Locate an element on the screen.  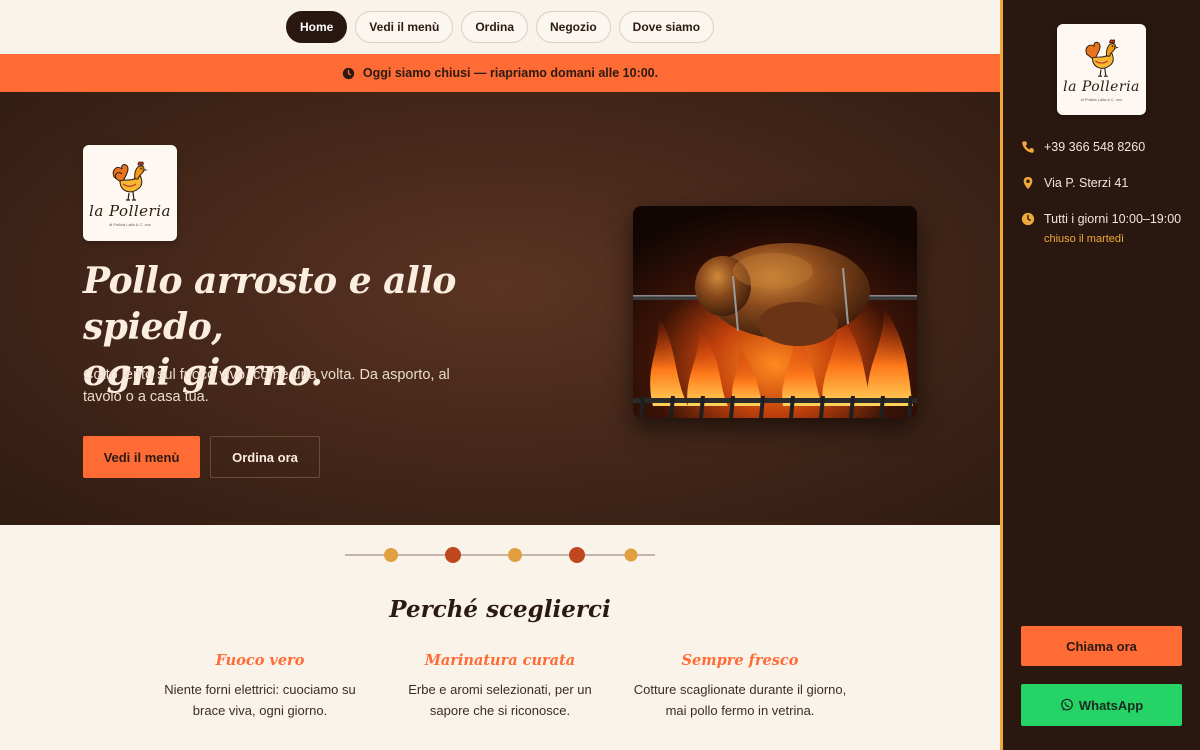
whatsapp-button: WhatsApp is located at coordinates (1101, 705).